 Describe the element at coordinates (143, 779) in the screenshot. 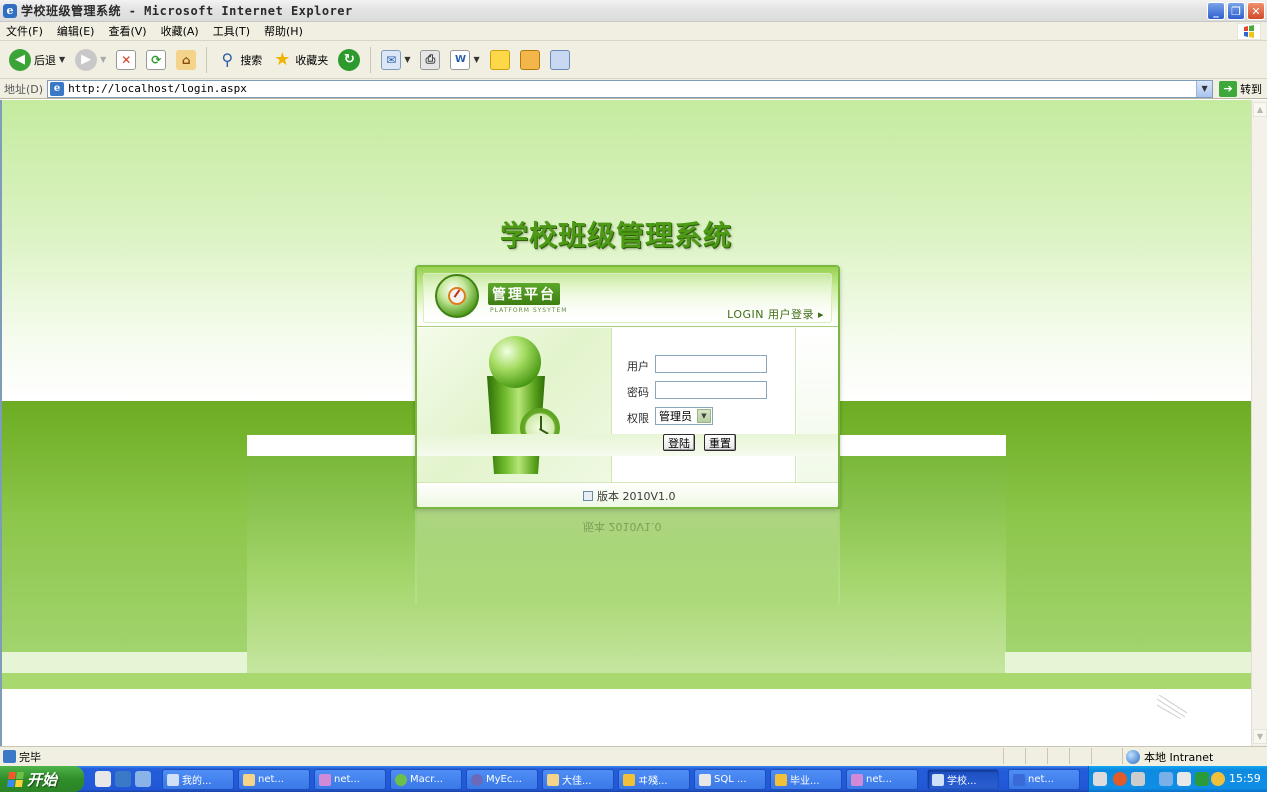

I see `media-quicklaunch-icon` at that location.